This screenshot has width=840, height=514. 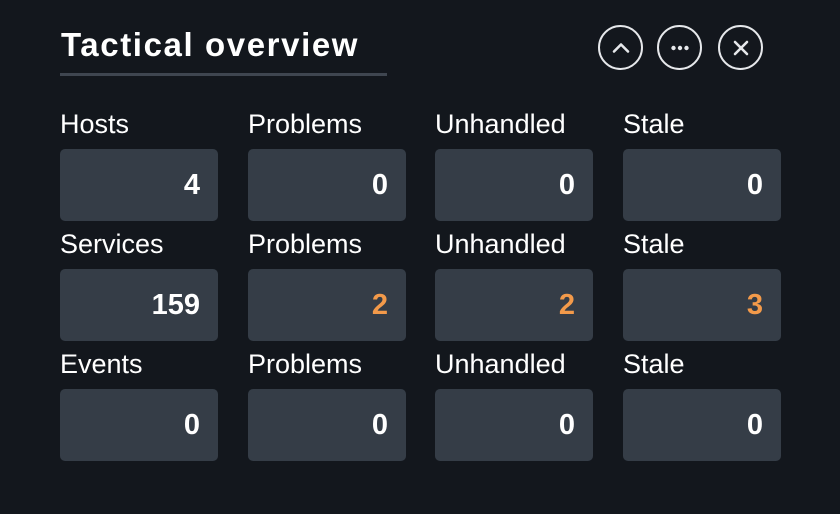 I want to click on services-count-tile: 159, so click(x=139, y=305).